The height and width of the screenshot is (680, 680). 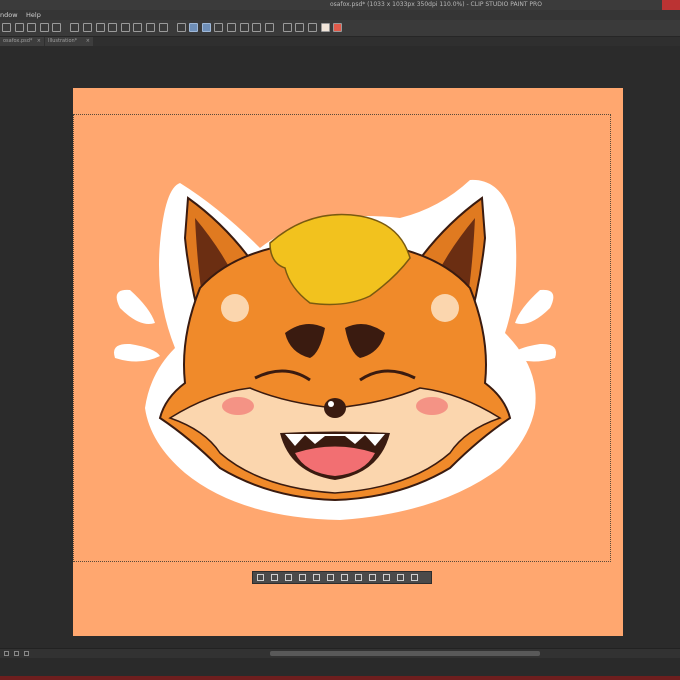 I want to click on document-tabs: osafox.psd* × Illustration* ×, so click(x=340, y=41).